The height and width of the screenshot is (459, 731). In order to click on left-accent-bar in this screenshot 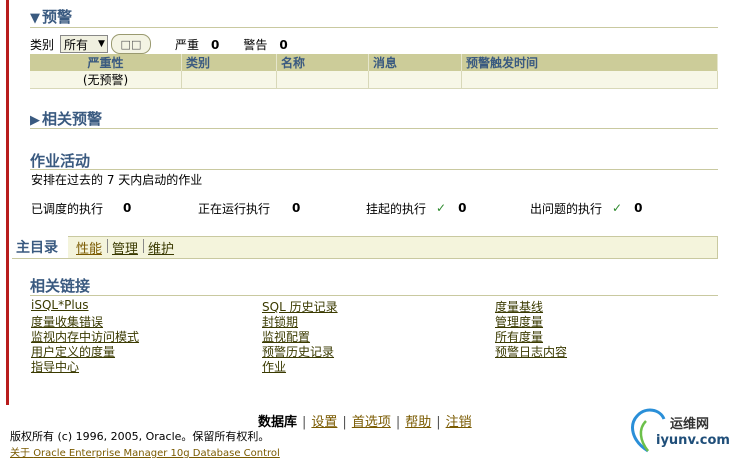, I will do `click(7, 202)`.